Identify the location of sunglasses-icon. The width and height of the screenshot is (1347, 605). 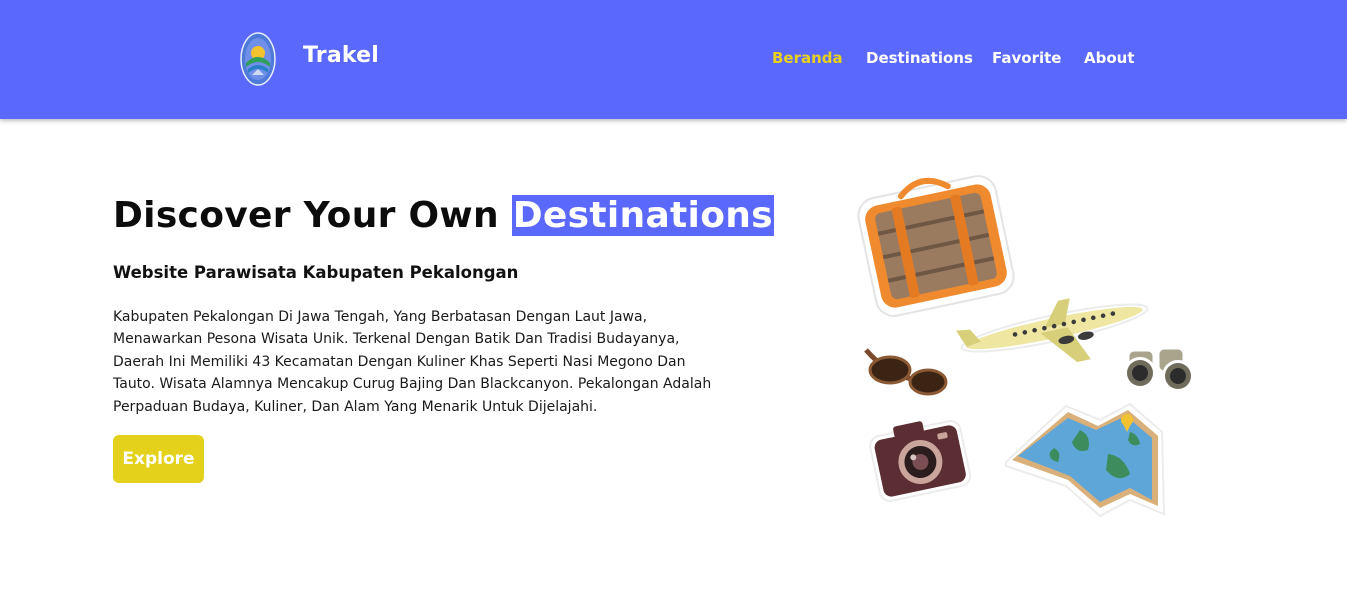
(905, 371).